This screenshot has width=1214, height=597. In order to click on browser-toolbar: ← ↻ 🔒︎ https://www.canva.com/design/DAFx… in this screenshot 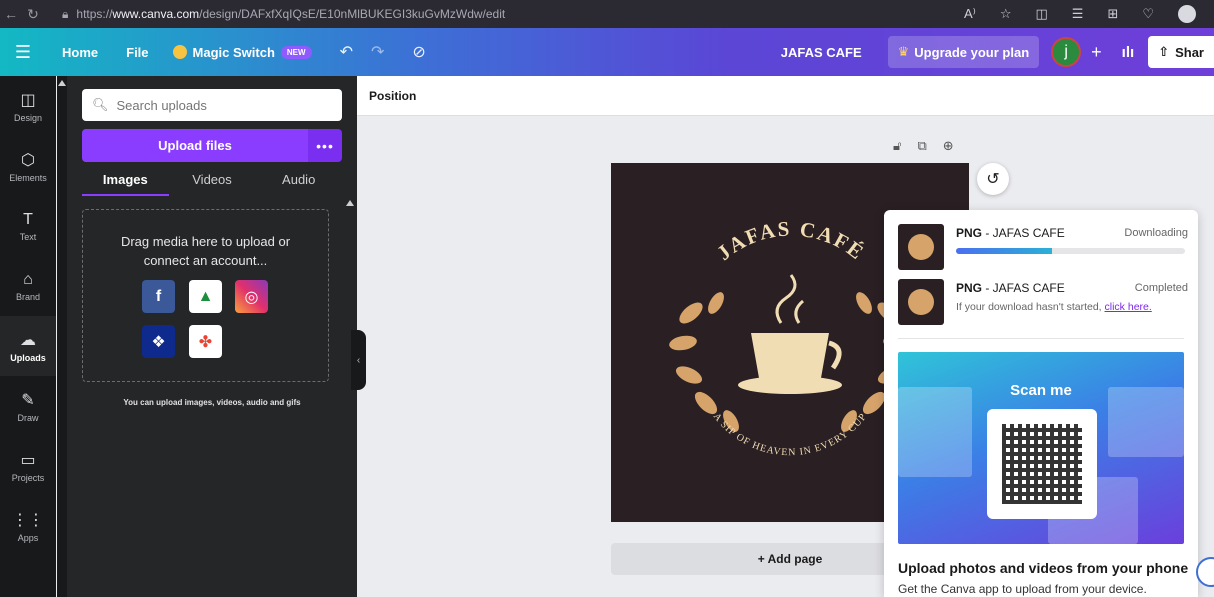, I will do `click(607, 14)`.